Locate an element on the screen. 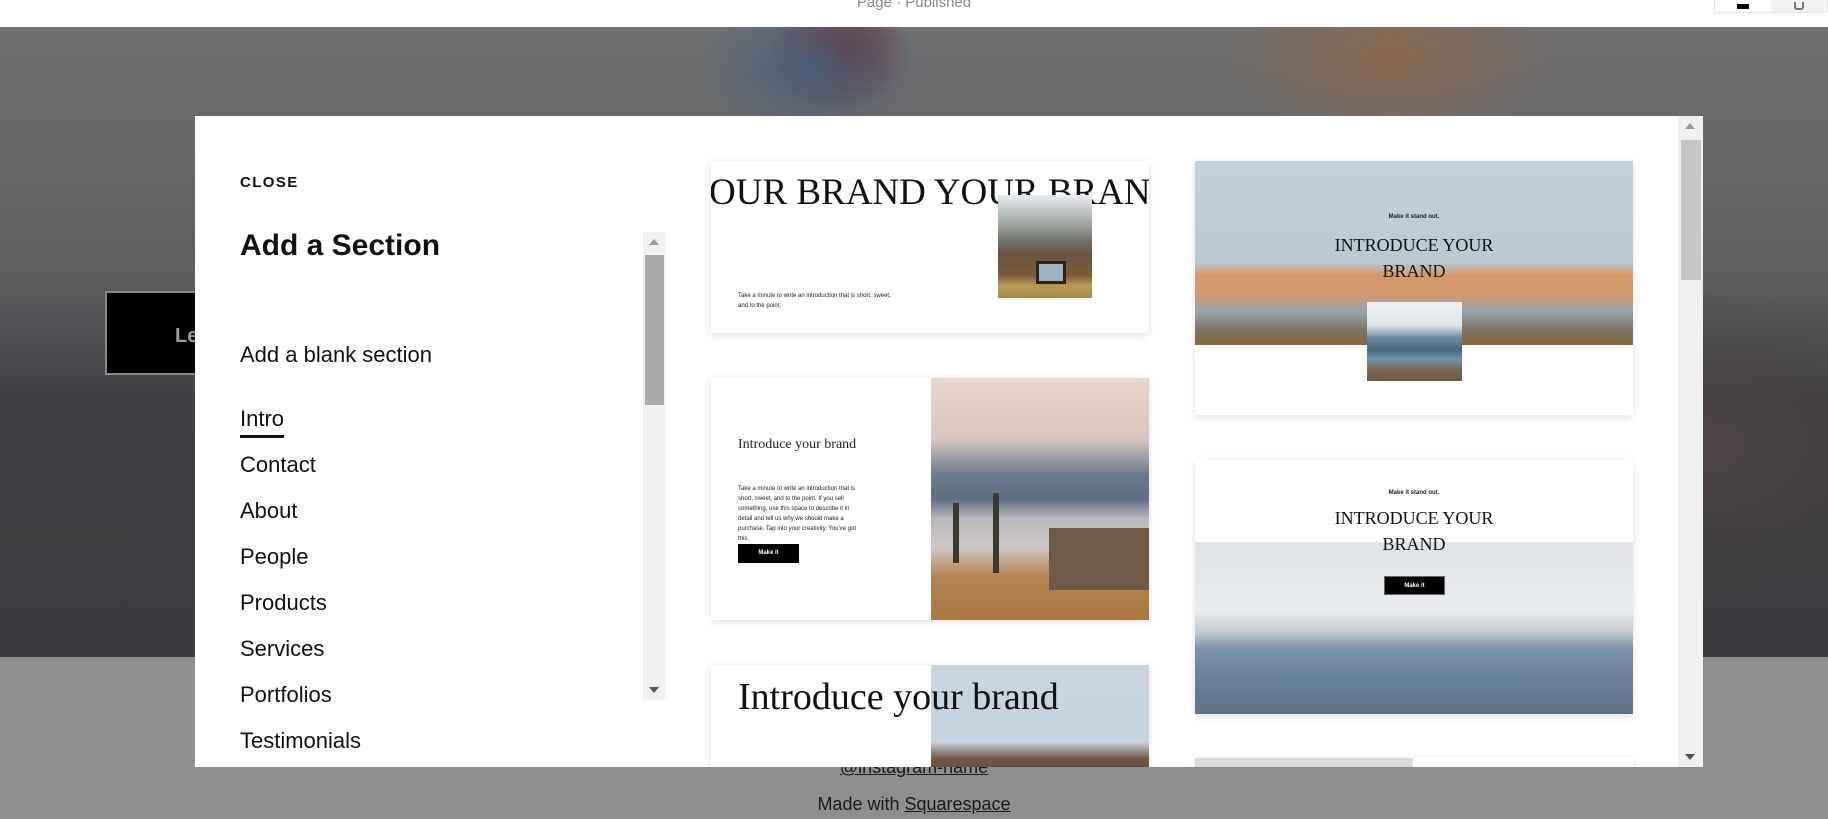 The width and height of the screenshot is (1828, 819). category-services: Services is located at coordinates (300, 657).